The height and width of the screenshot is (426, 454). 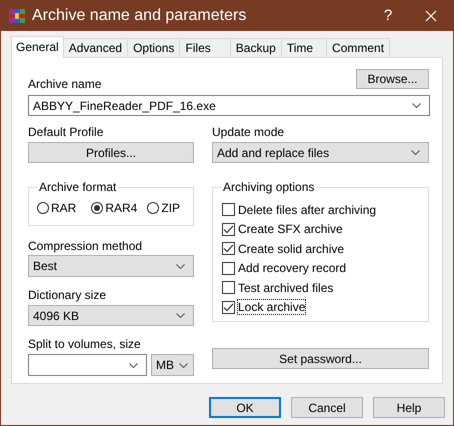 What do you see at coordinates (256, 47) in the screenshot?
I see `tab: Backup` at bounding box center [256, 47].